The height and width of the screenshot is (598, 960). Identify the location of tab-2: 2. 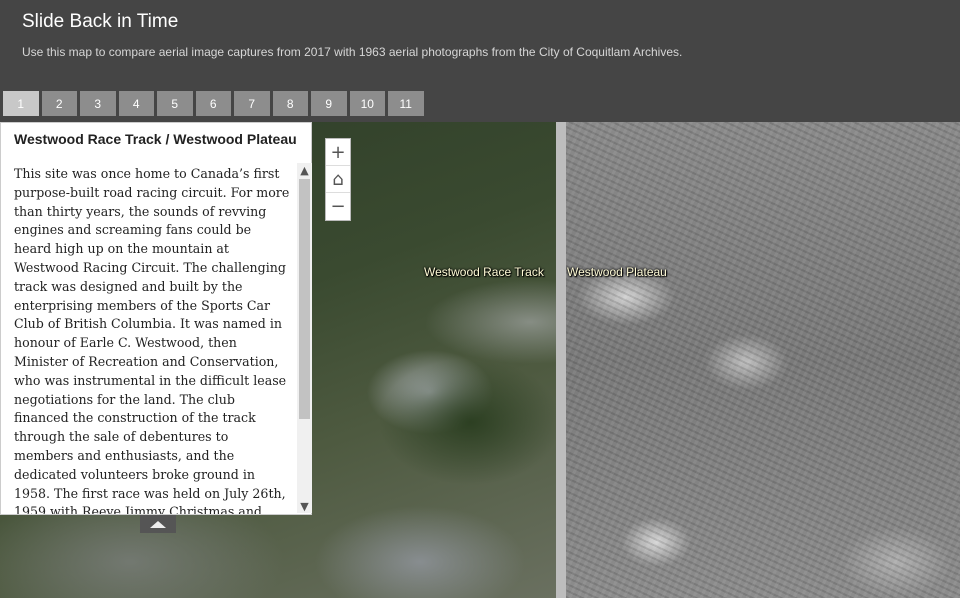
(59, 103).